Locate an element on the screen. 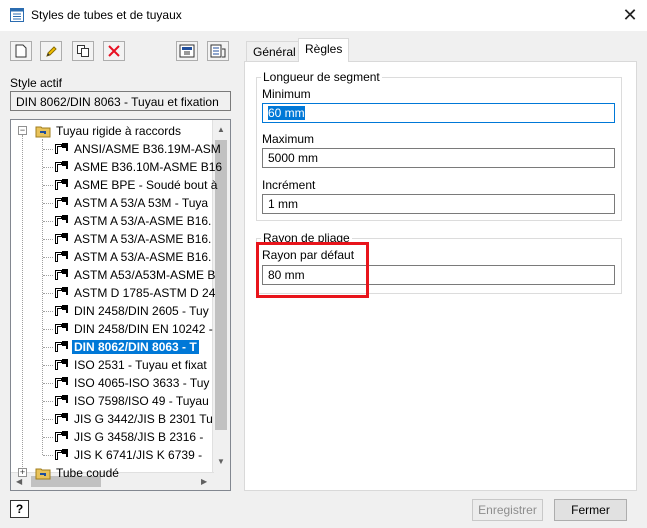  highlight-box is located at coordinates (312, 270).